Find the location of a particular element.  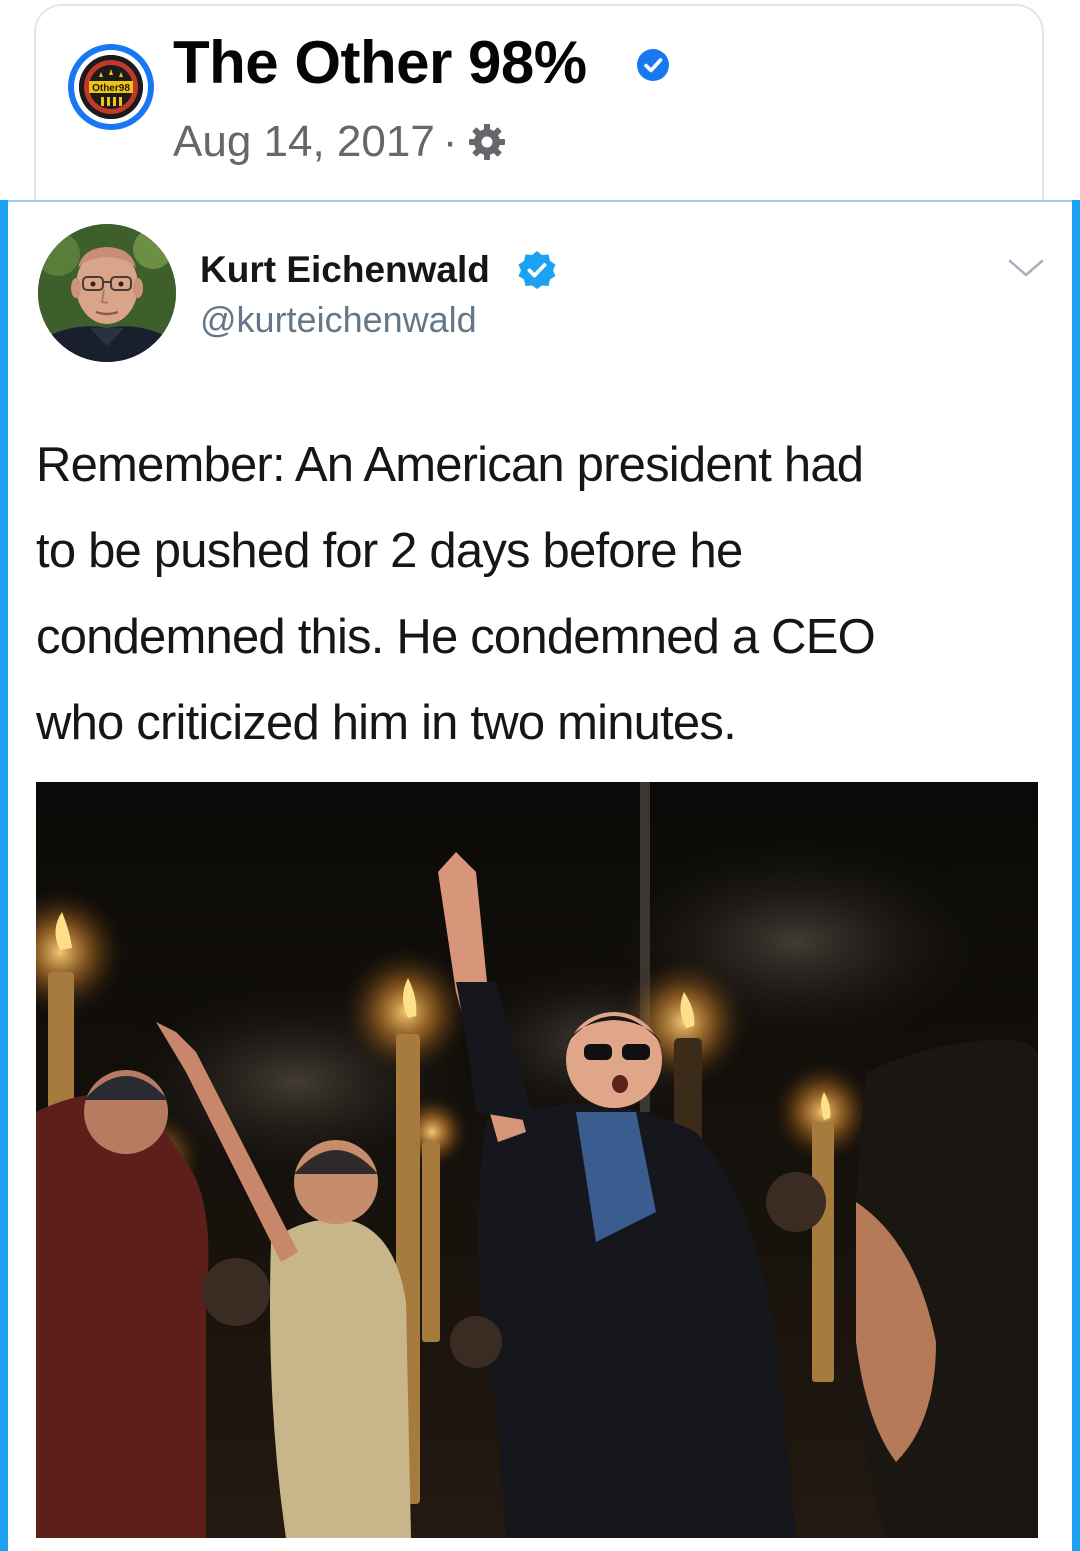

post-meta: Aug 14, 2017 · is located at coordinates (340, 142).